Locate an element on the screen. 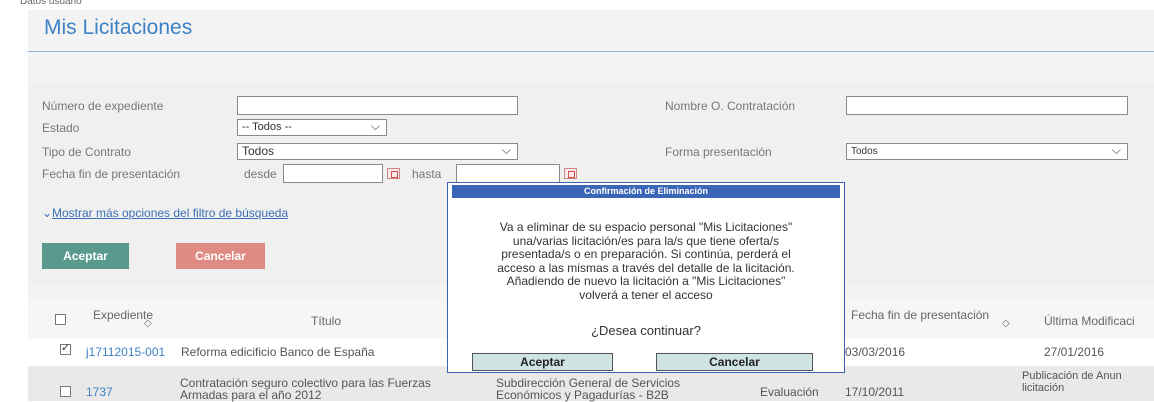 The image size is (1154, 402). dialog-question: ¿Desea continuar? is located at coordinates (646, 330).